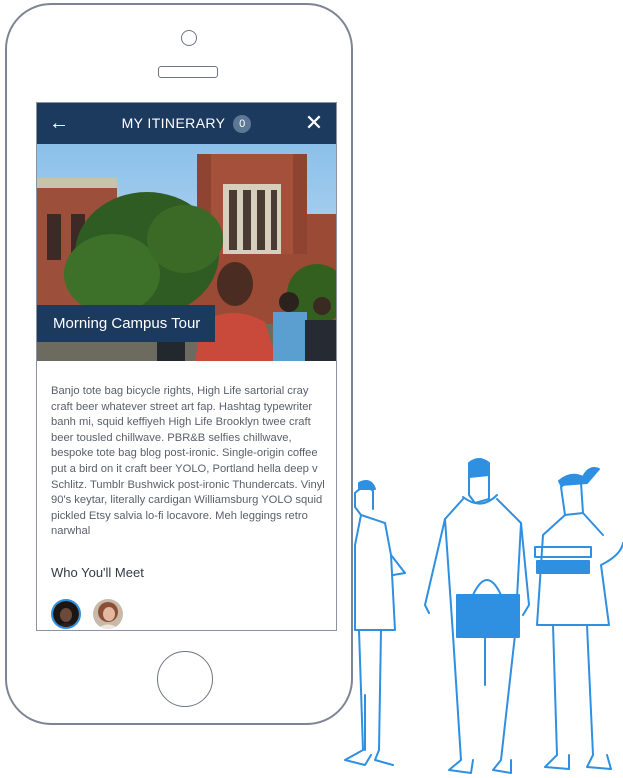 This screenshot has height=778, width=623. I want to click on who-youll-meet-heading: Who You'll Meet, so click(97, 572).